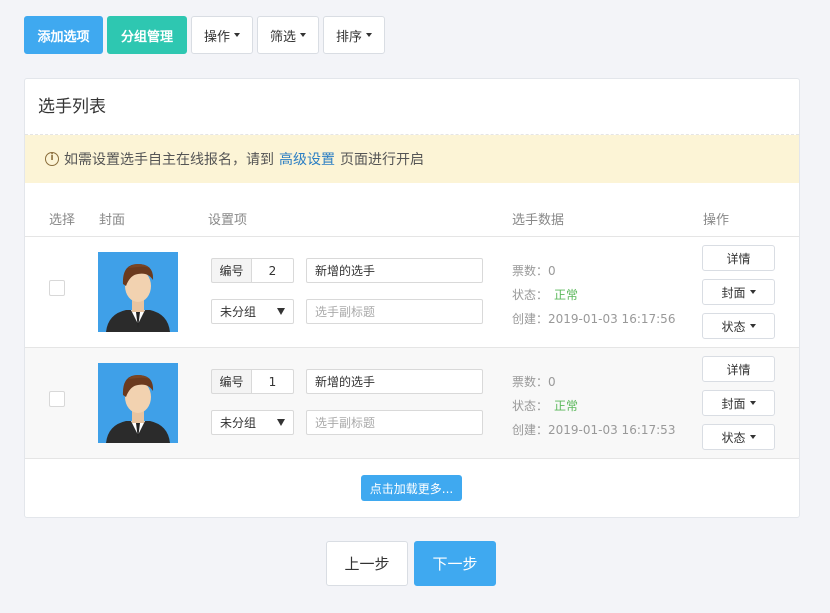  I want to click on header-select: 选择, so click(62, 220).